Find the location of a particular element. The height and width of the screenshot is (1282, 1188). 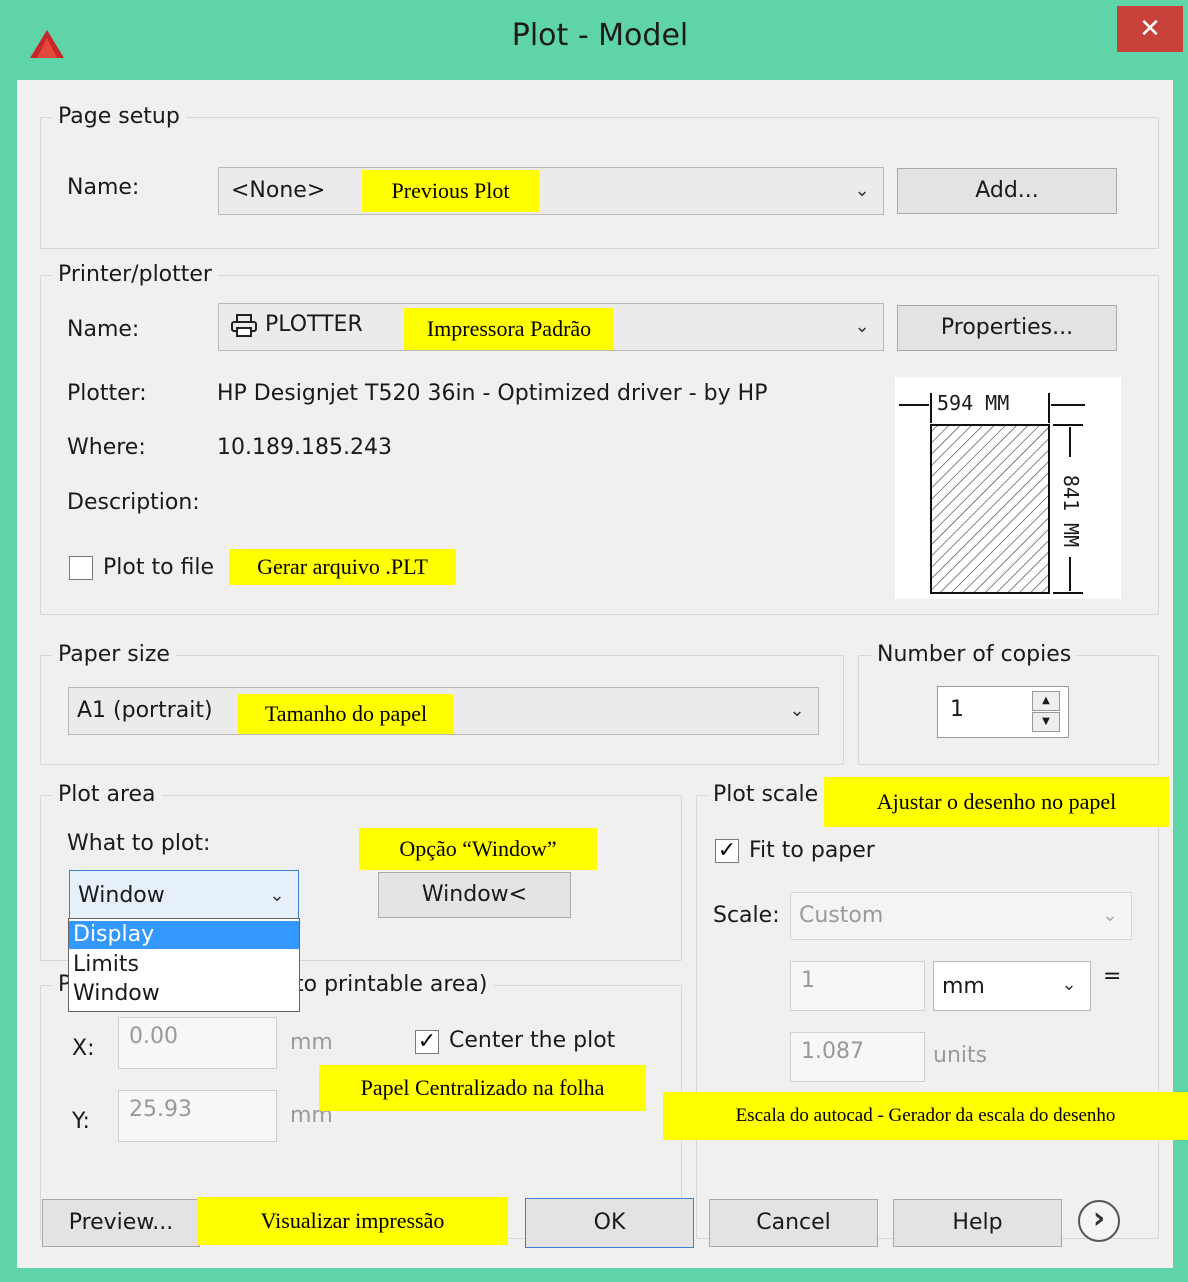

offset-x-unit: mm is located at coordinates (311, 1042).